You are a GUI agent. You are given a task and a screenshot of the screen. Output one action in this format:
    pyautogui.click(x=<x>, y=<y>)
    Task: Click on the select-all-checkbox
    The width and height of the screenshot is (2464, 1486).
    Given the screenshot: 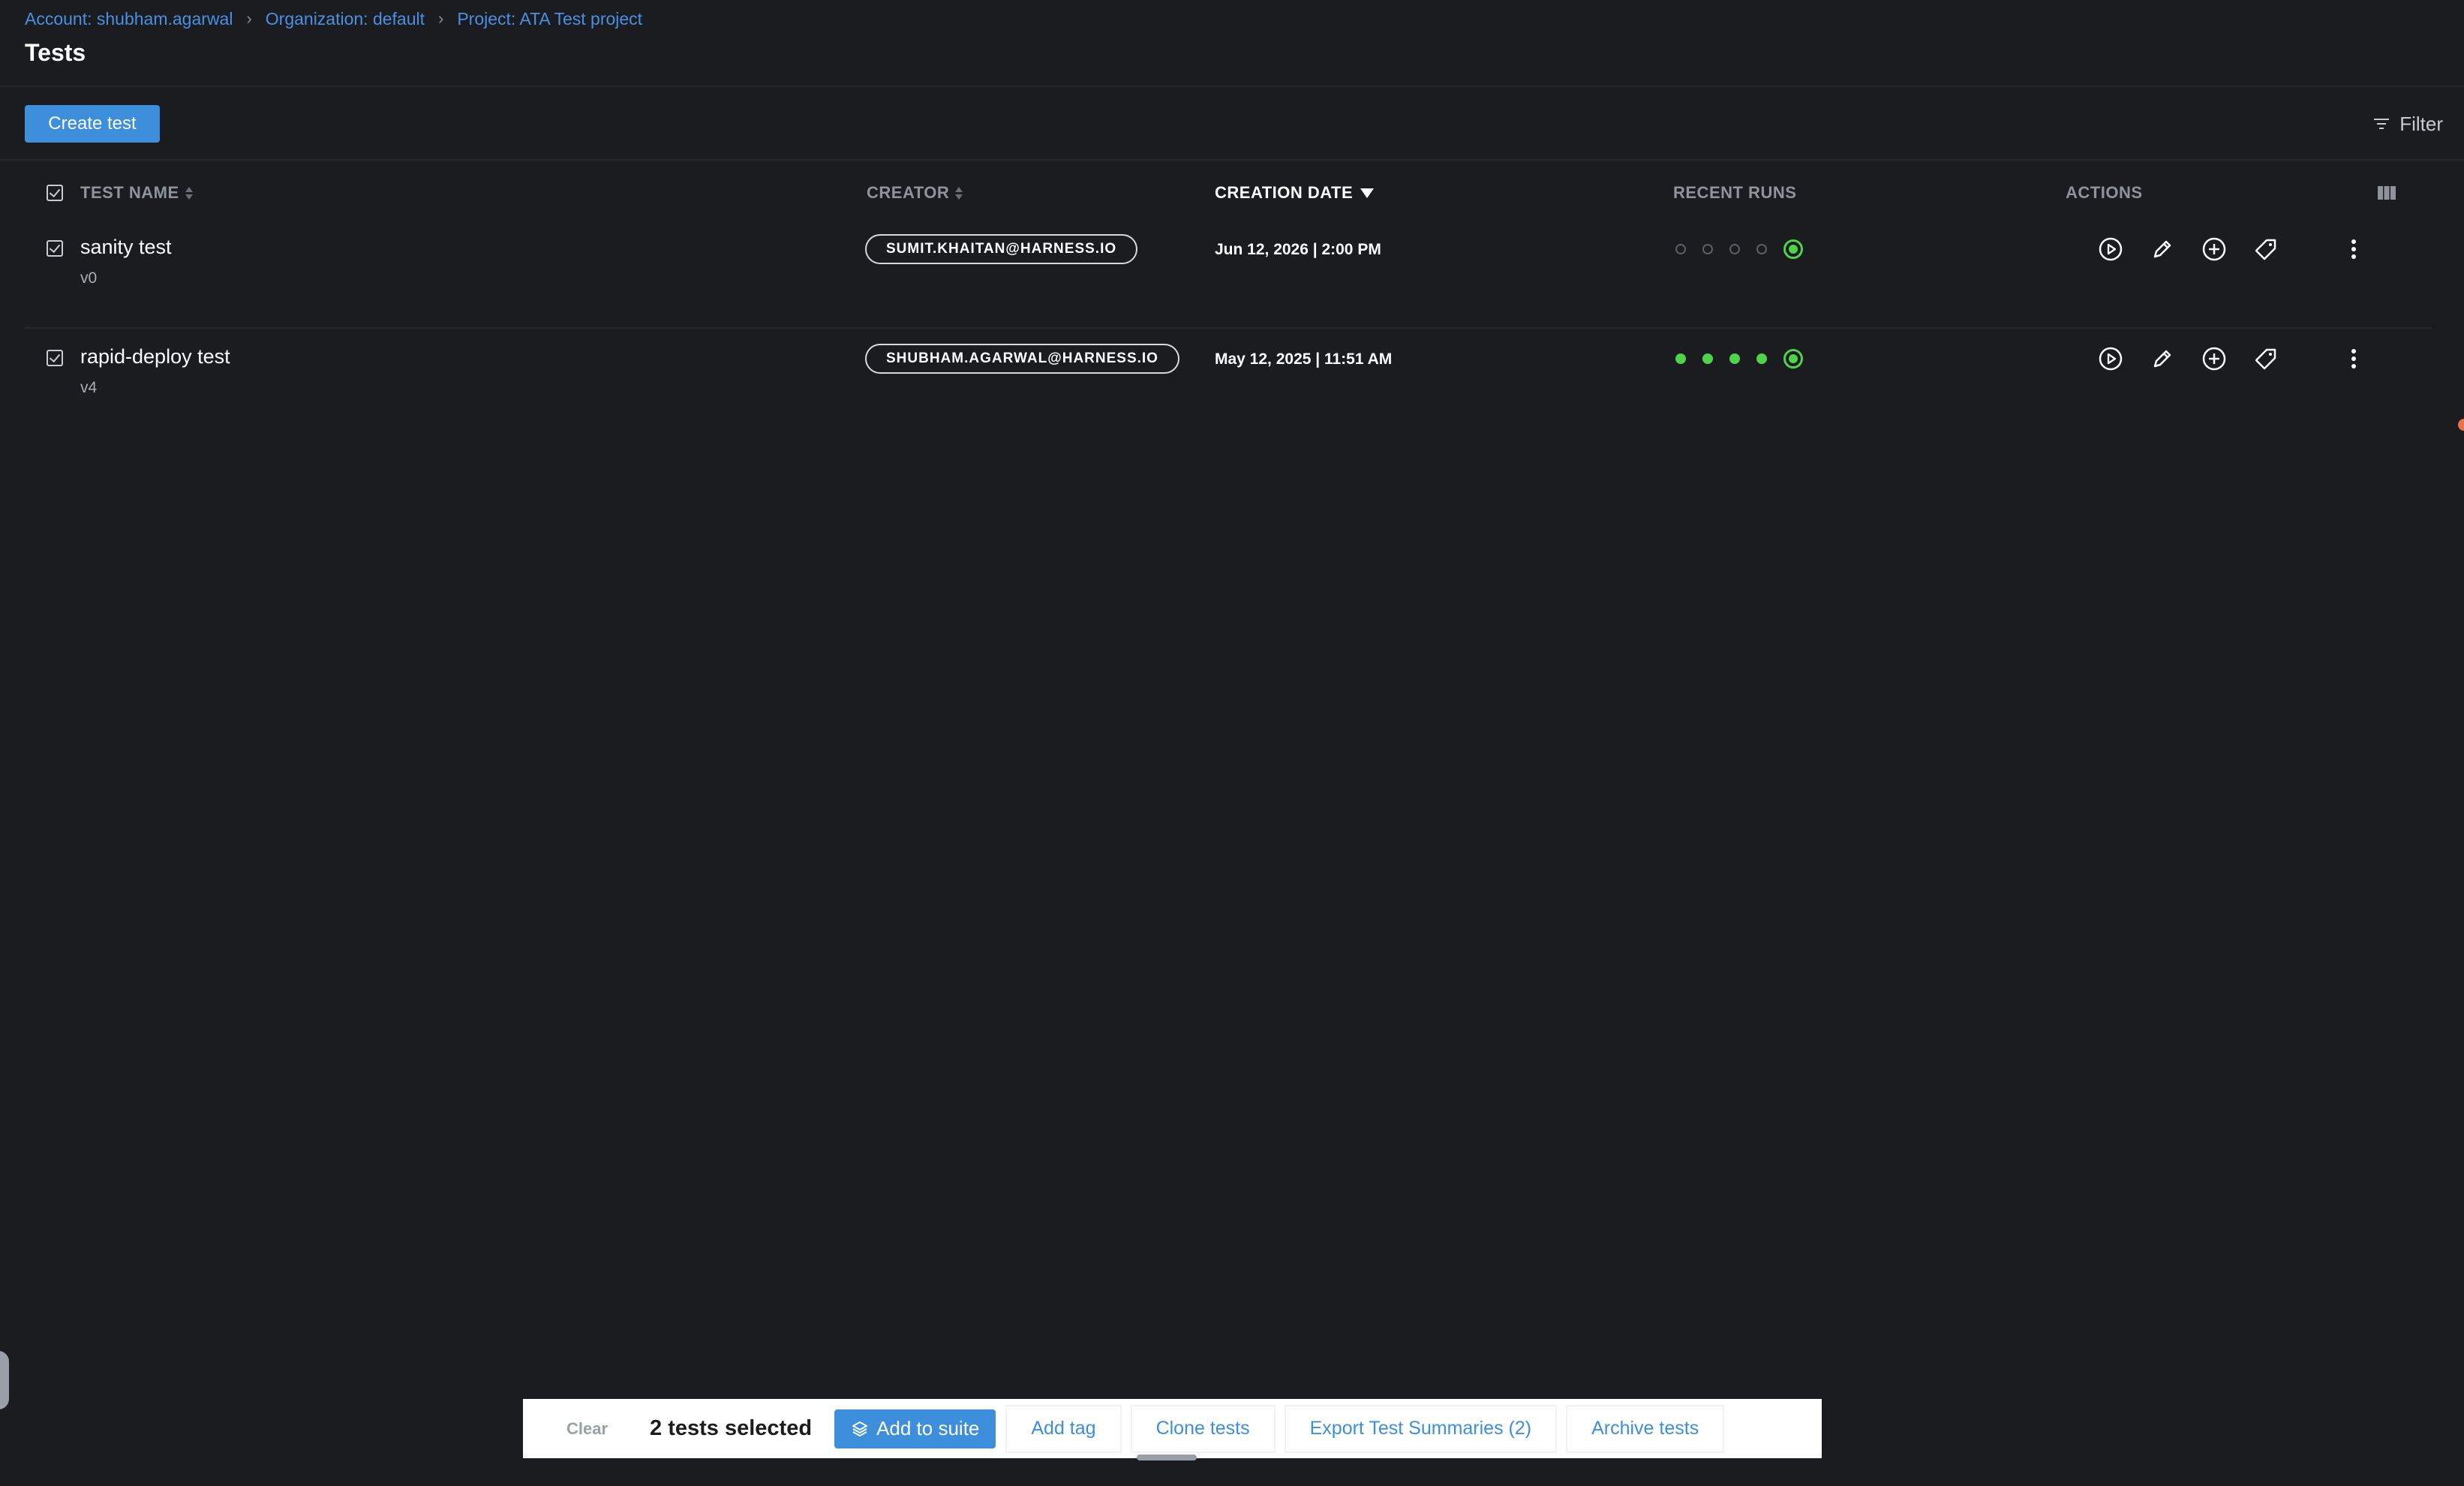 What is the action you would take?
    pyautogui.click(x=55, y=193)
    